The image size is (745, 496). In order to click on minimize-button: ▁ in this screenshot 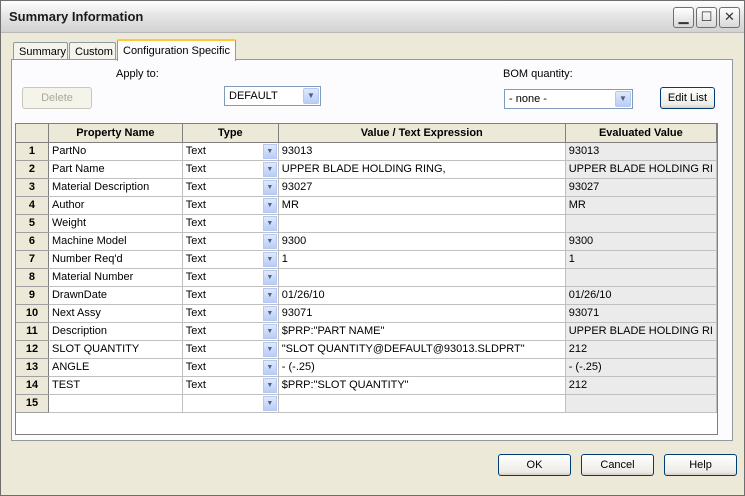, I will do `click(683, 17)`.